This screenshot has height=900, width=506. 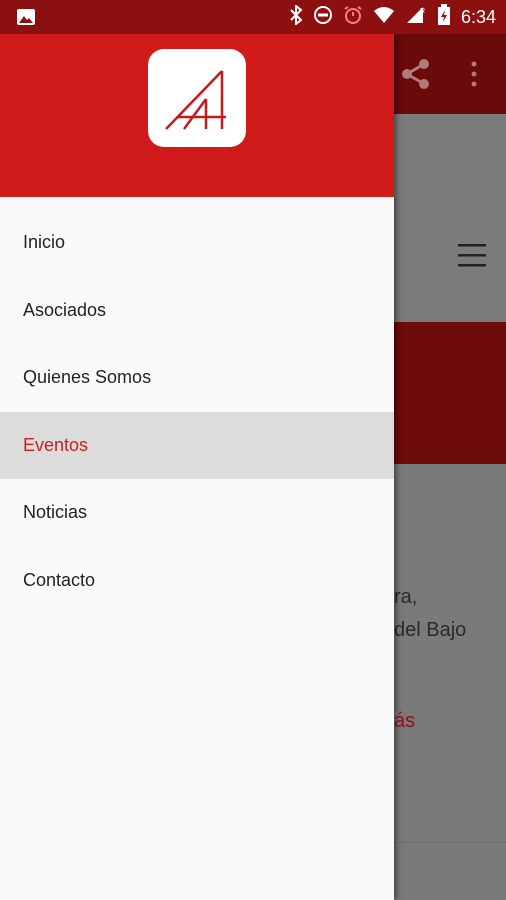 I want to click on drawer-item-inicio: Inicio, so click(x=197, y=243).